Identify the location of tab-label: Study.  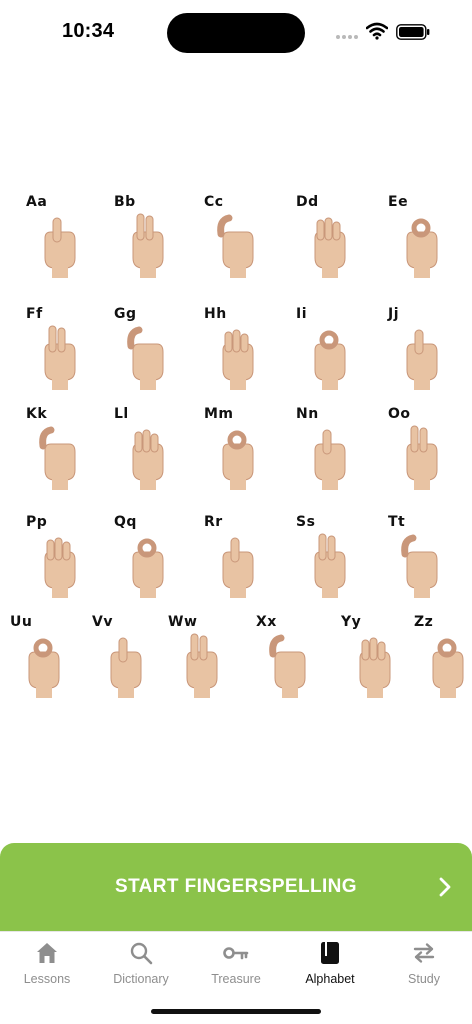
(424, 979).